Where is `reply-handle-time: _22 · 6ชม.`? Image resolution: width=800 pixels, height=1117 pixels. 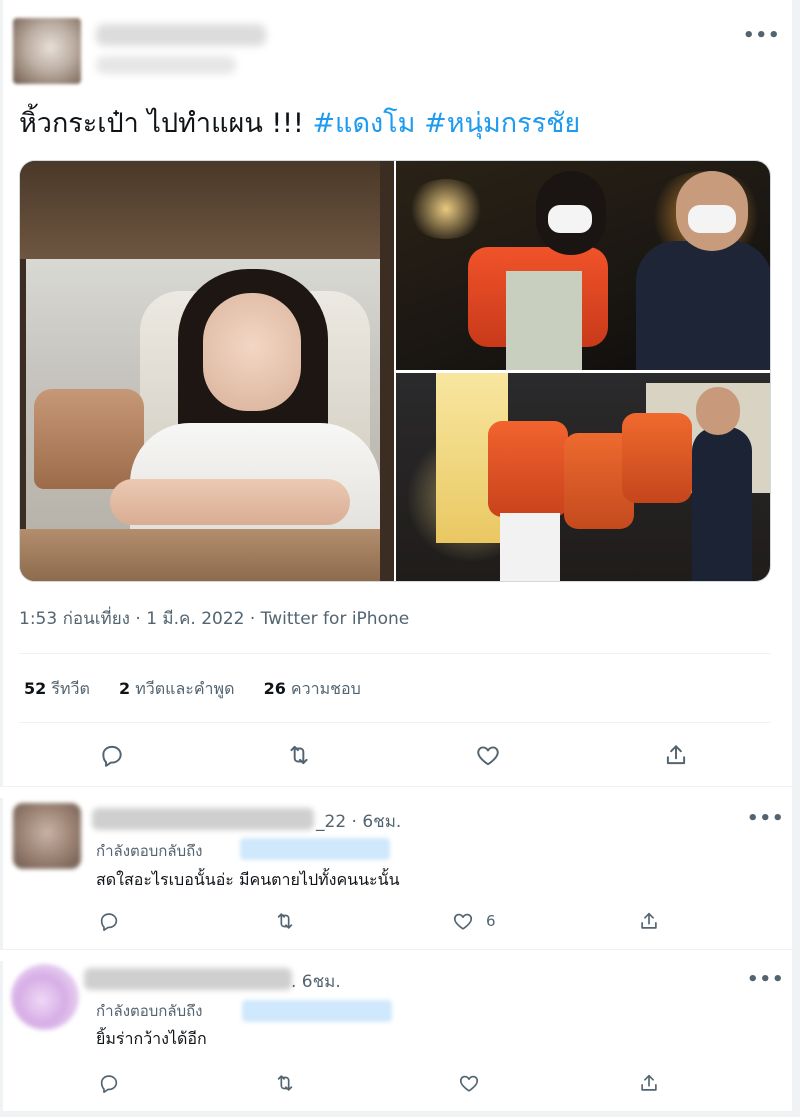
reply-handle-time: _22 · 6ชม. is located at coordinates (358, 821).